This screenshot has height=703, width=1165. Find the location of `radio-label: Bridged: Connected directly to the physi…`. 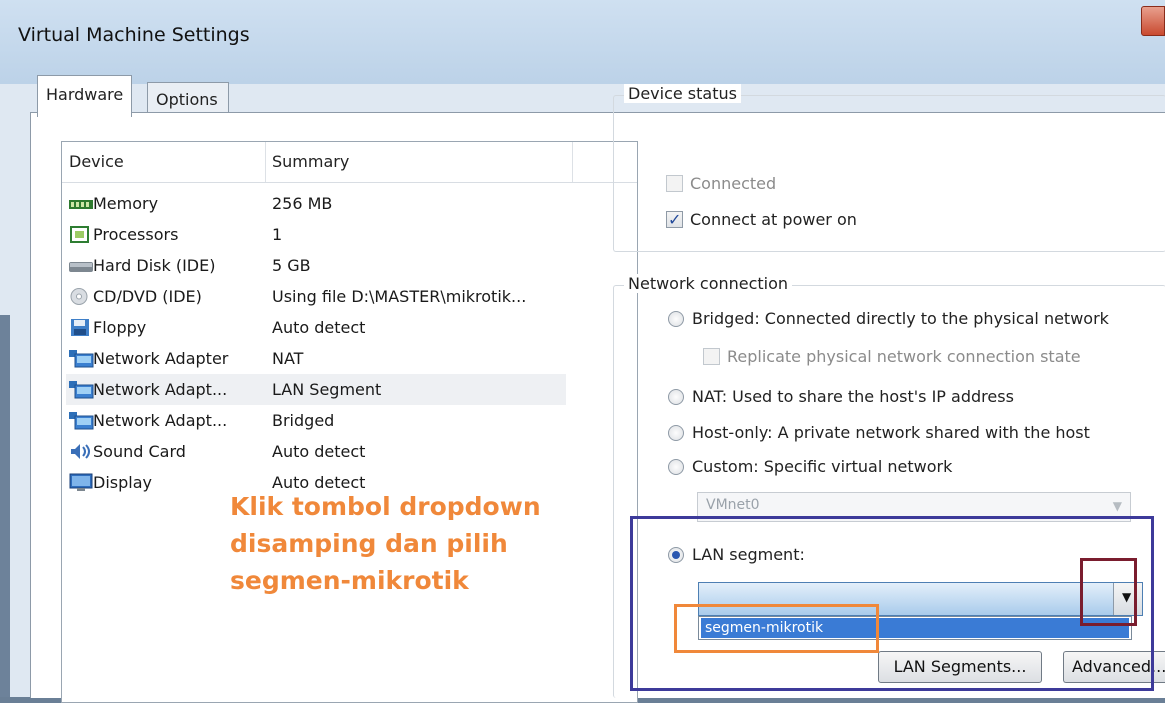

radio-label: Bridged: Connected directly to the physi… is located at coordinates (900, 318).